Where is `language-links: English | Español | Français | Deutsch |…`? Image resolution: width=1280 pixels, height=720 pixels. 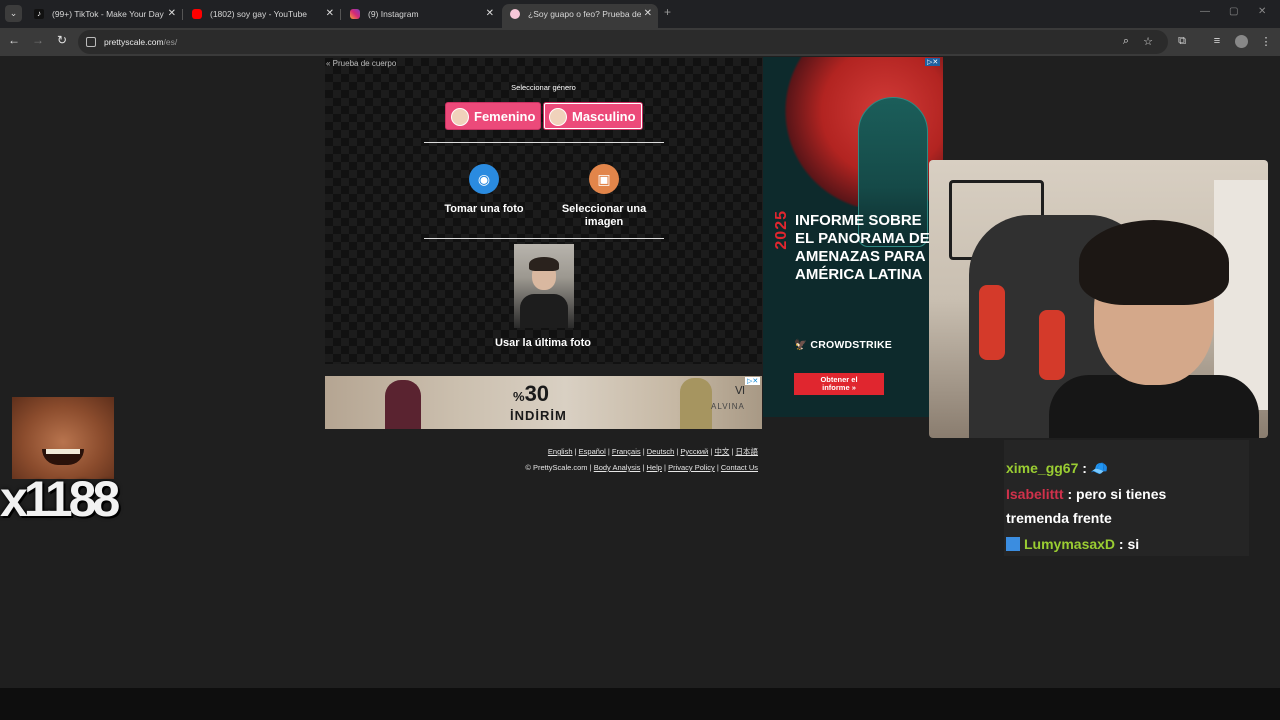 language-links: English | Español | Français | Deutsch |… is located at coordinates (653, 451).